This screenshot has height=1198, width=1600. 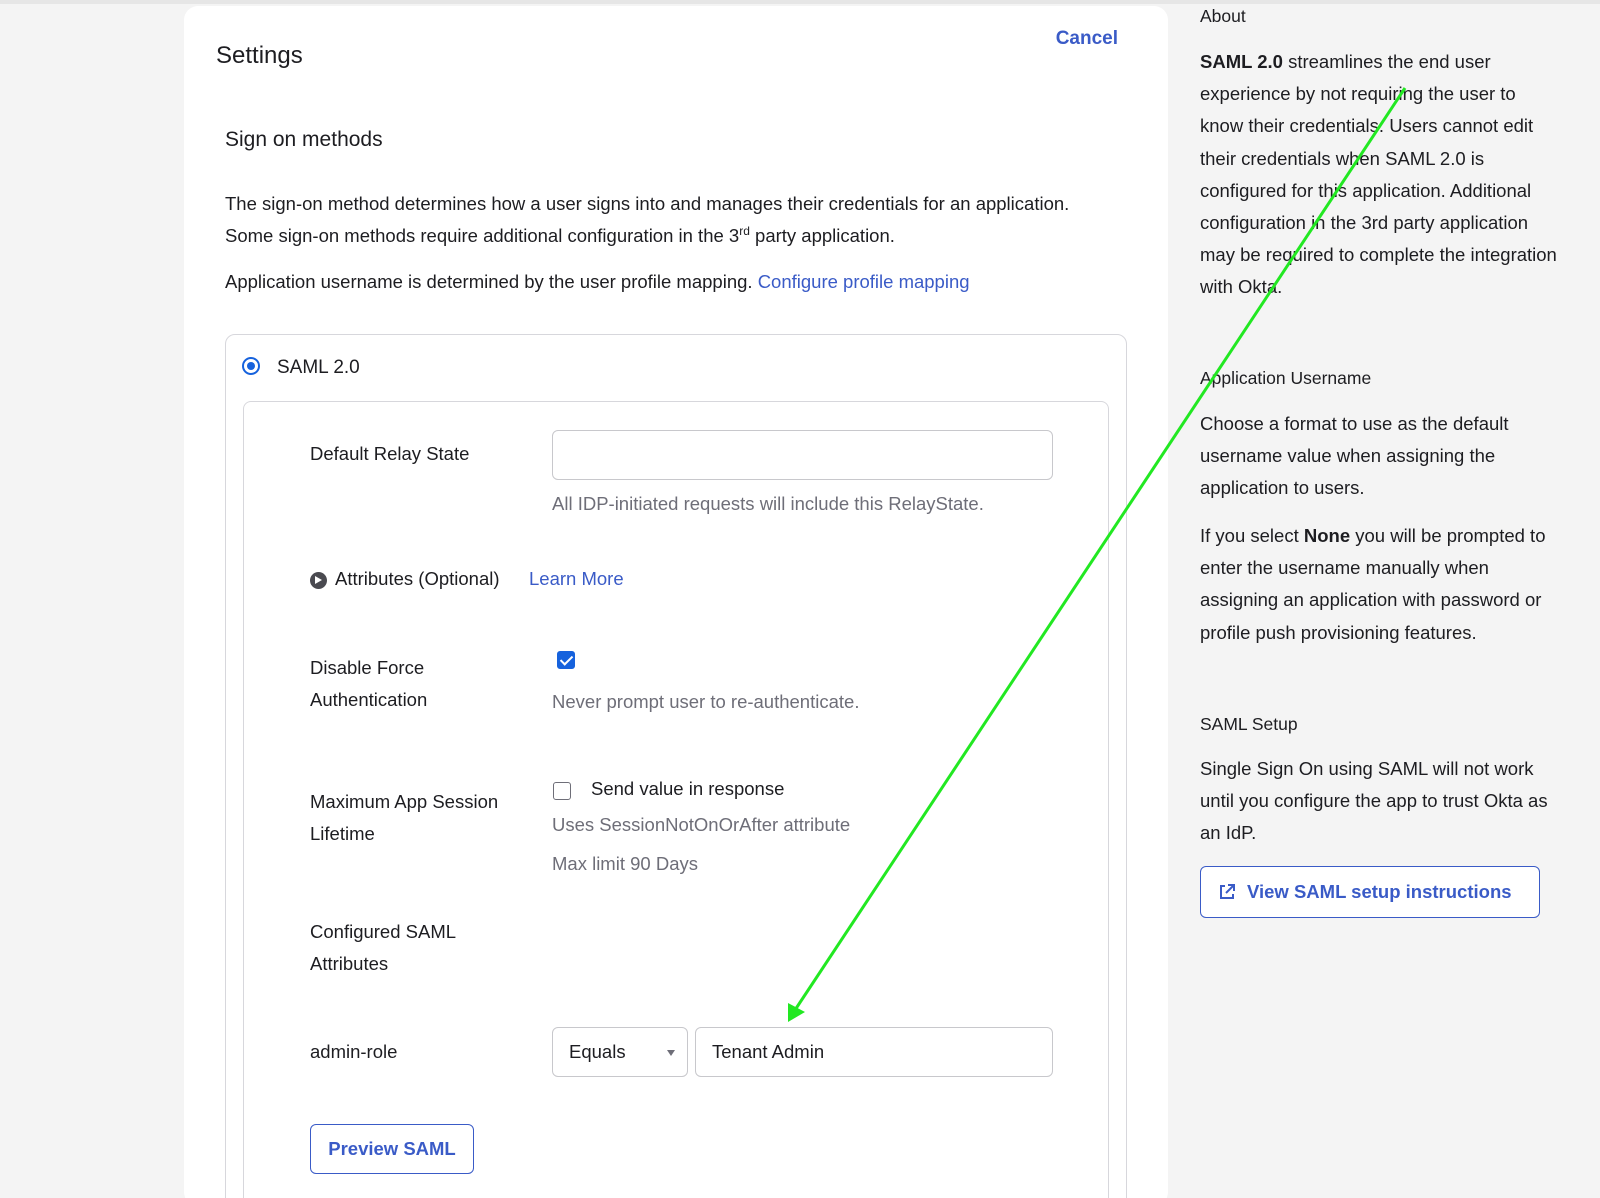 I want to click on attribute-name: admin-role, so click(x=354, y=1051).